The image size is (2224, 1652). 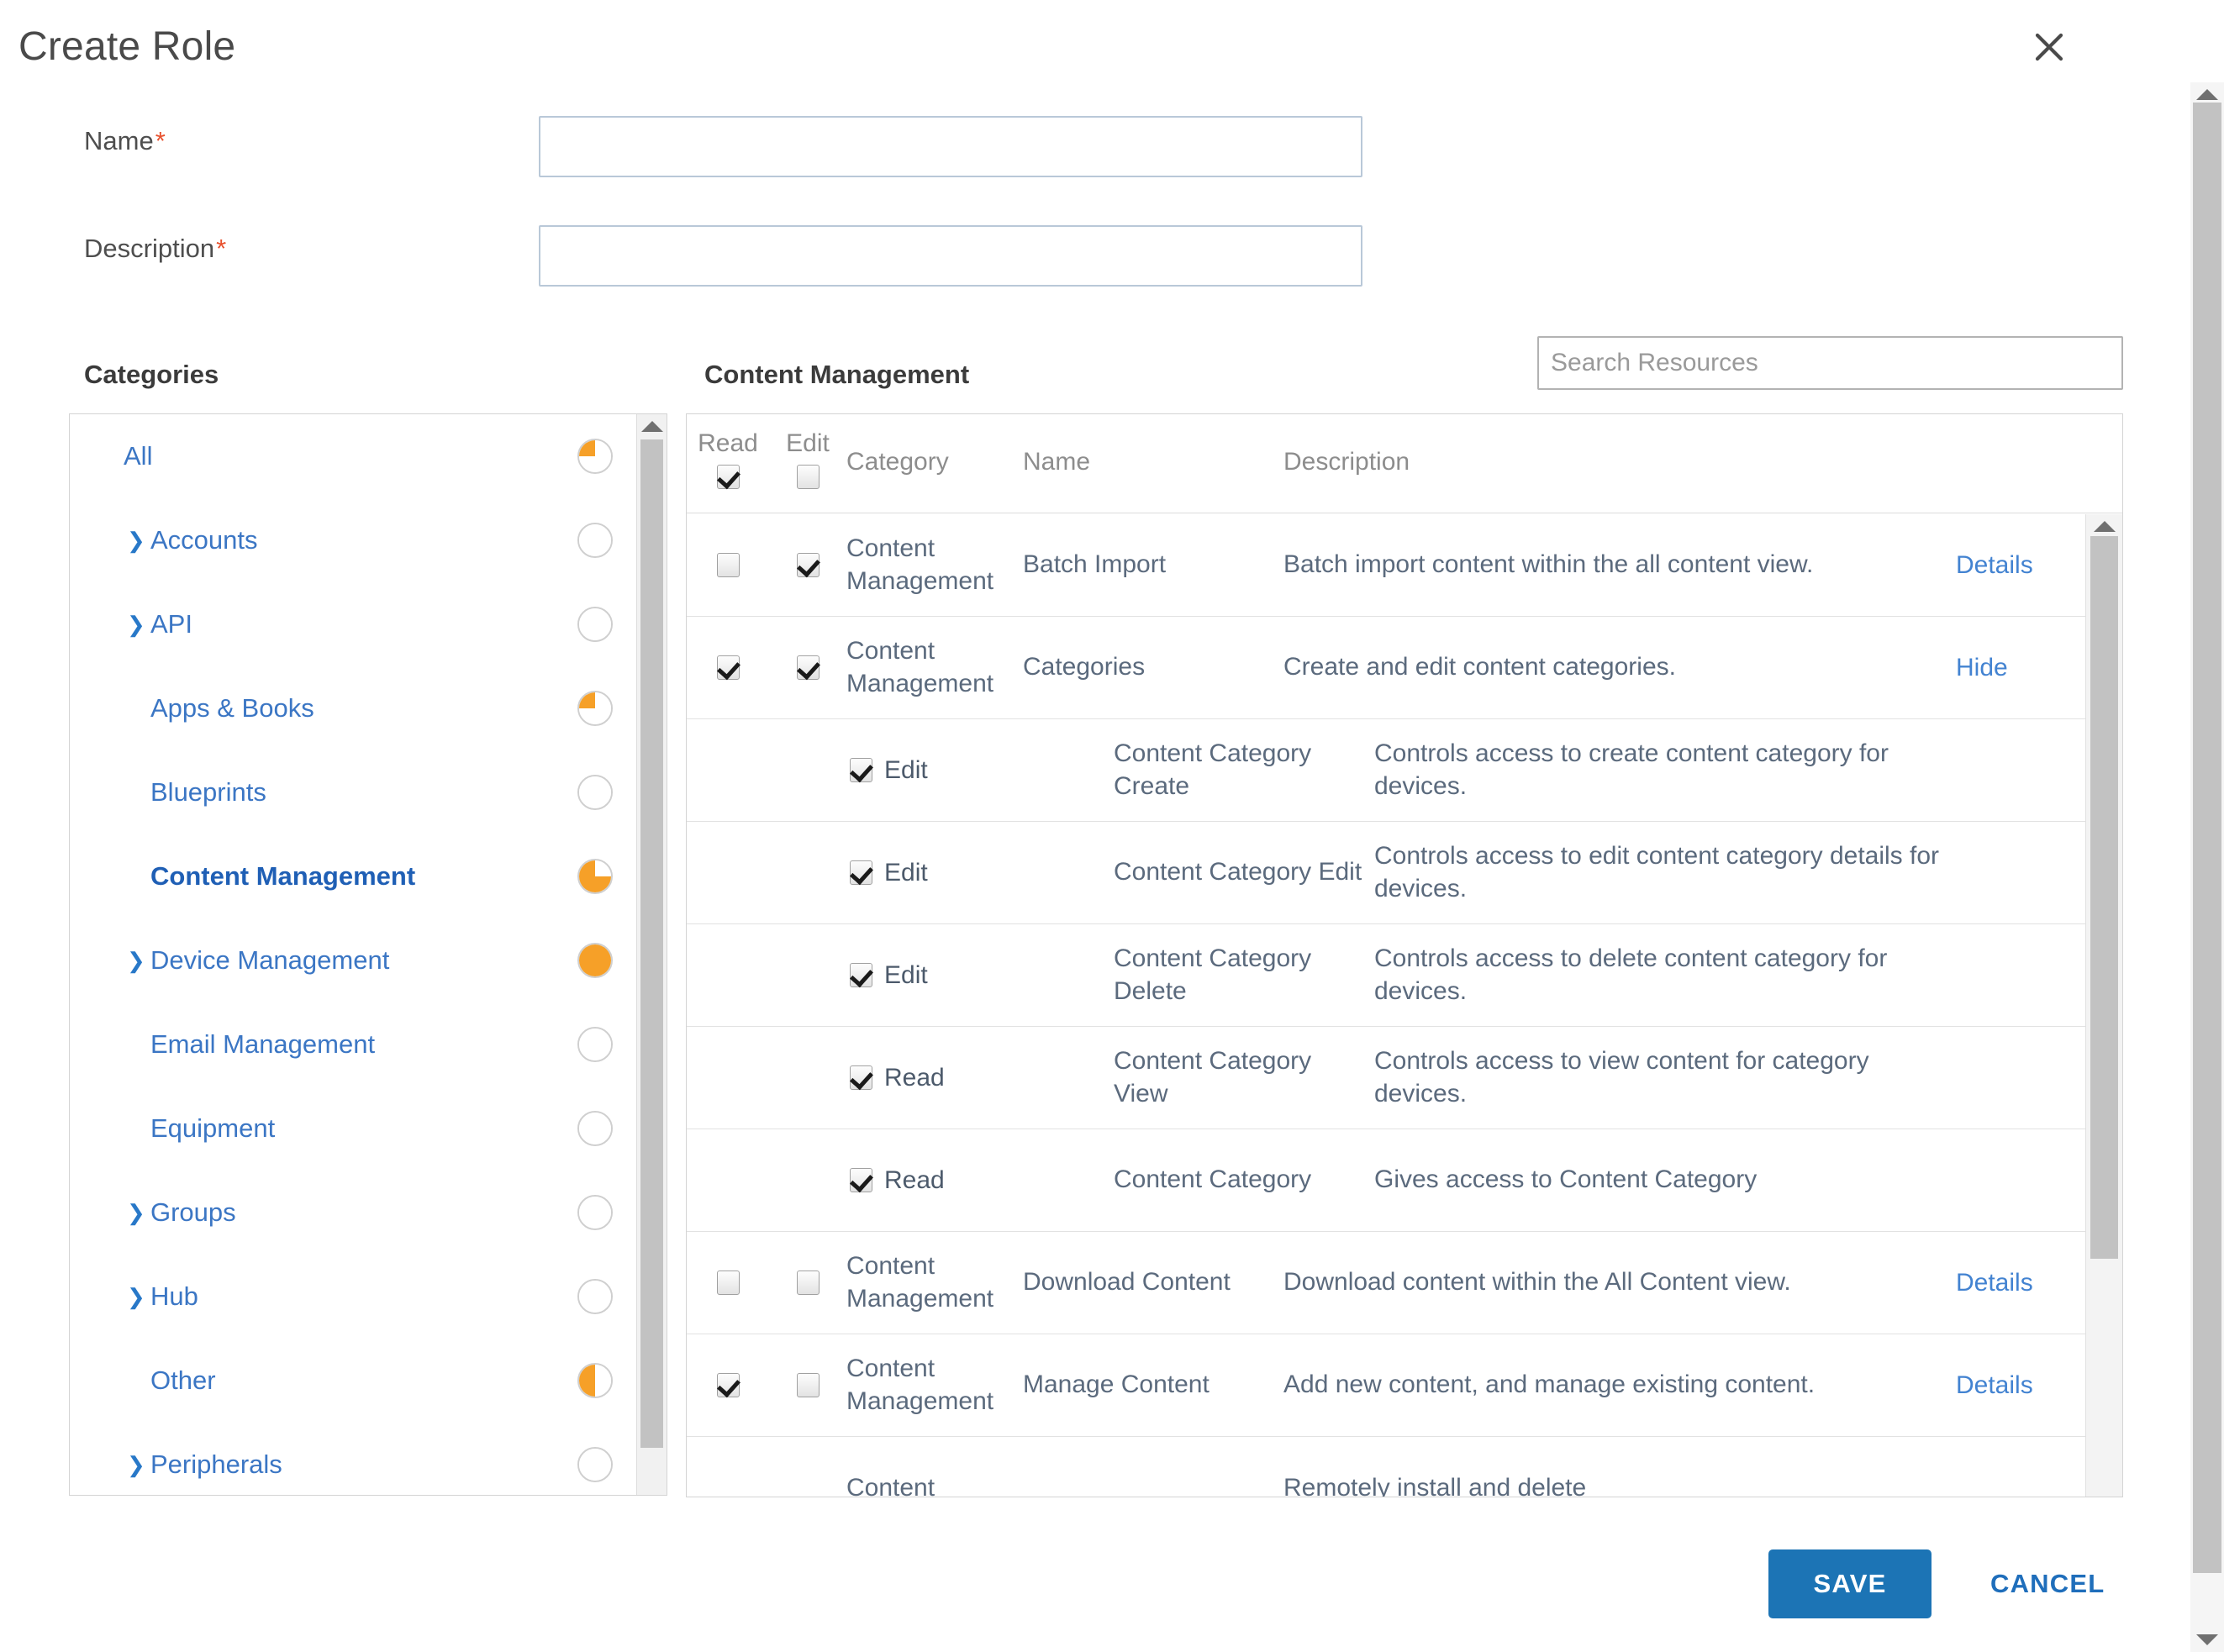 What do you see at coordinates (221, 249) in the screenshot?
I see `required-asterisk: *` at bounding box center [221, 249].